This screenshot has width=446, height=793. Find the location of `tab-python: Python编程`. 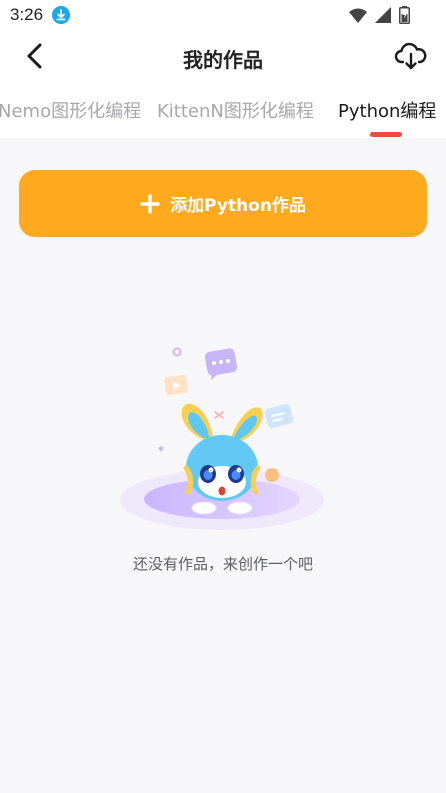

tab-python: Python编程 is located at coordinates (387, 110).